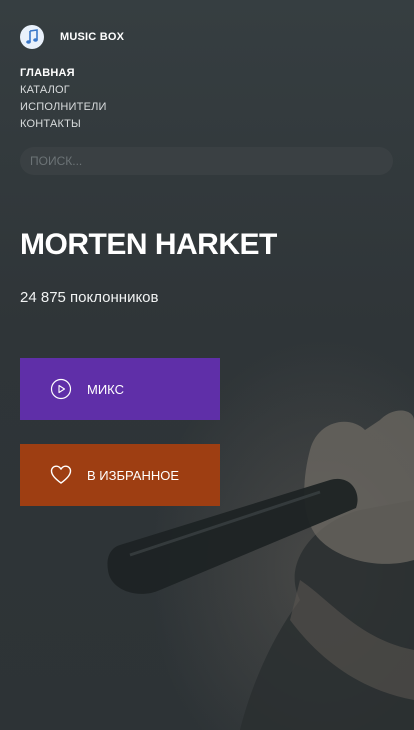  I want to click on heart-icon, so click(61, 475).